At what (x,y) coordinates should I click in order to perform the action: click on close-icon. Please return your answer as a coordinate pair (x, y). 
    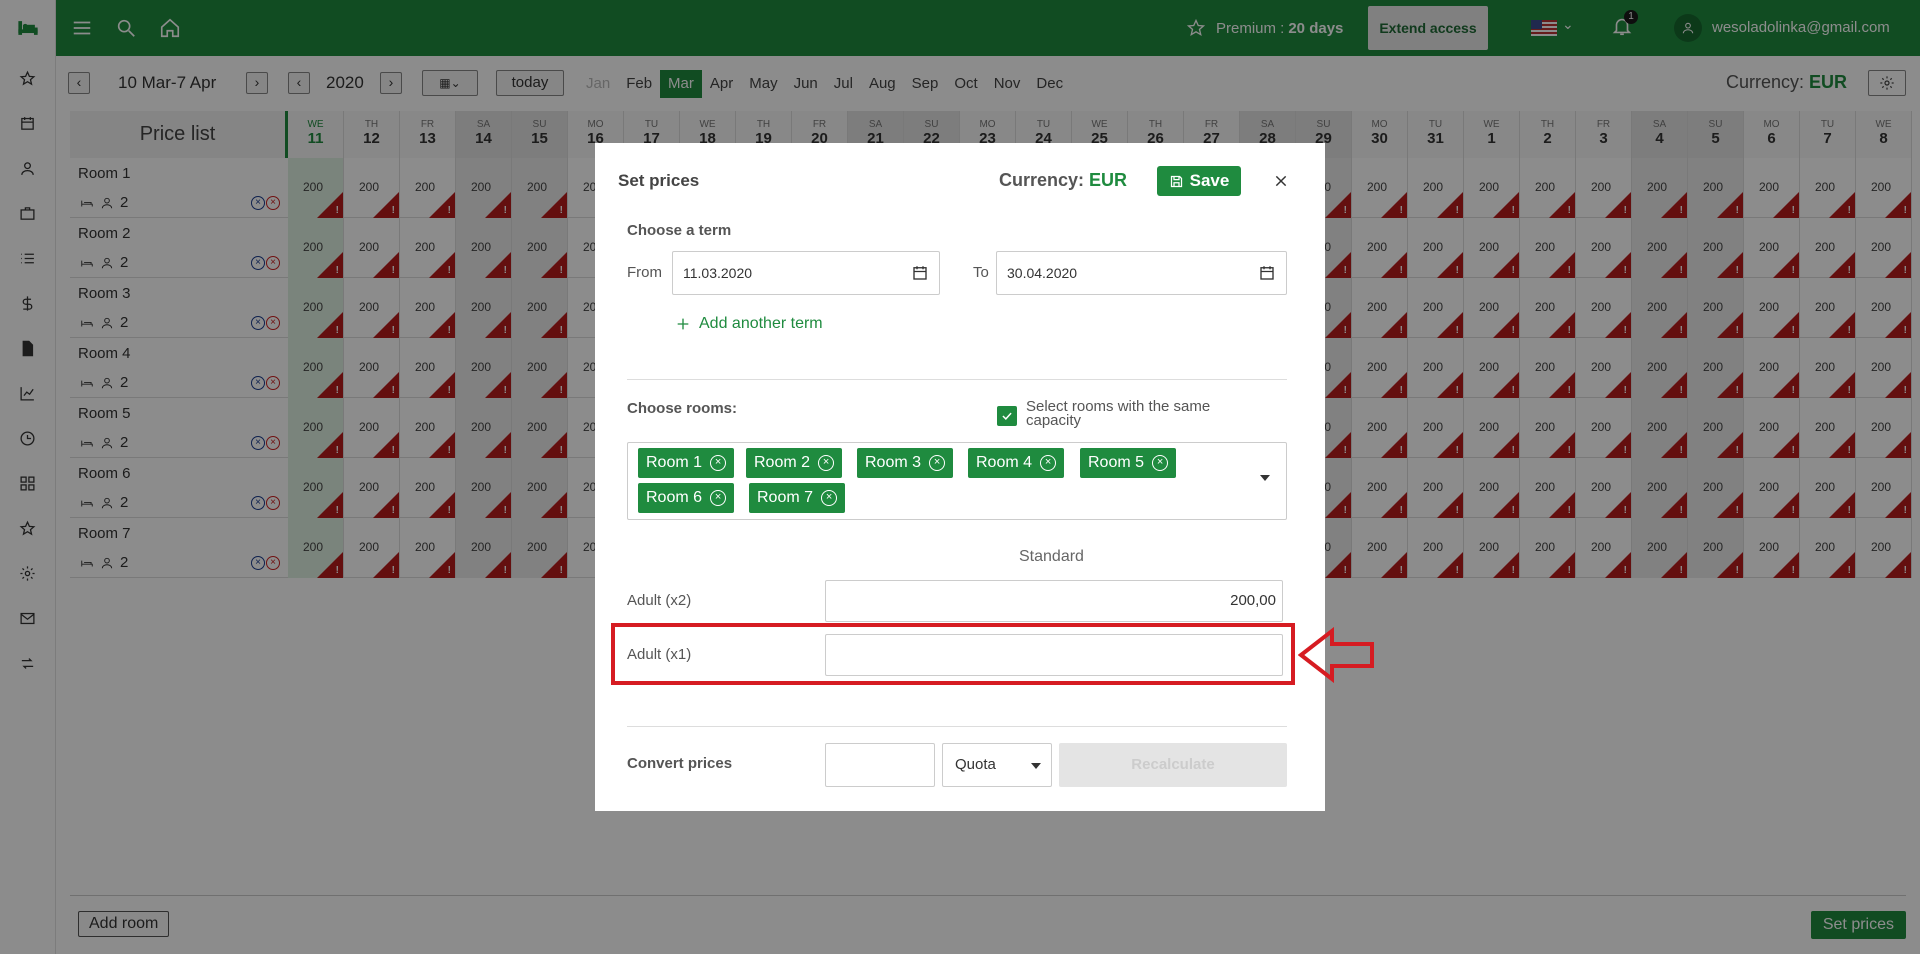
    Looking at the image, I should click on (1281, 181).